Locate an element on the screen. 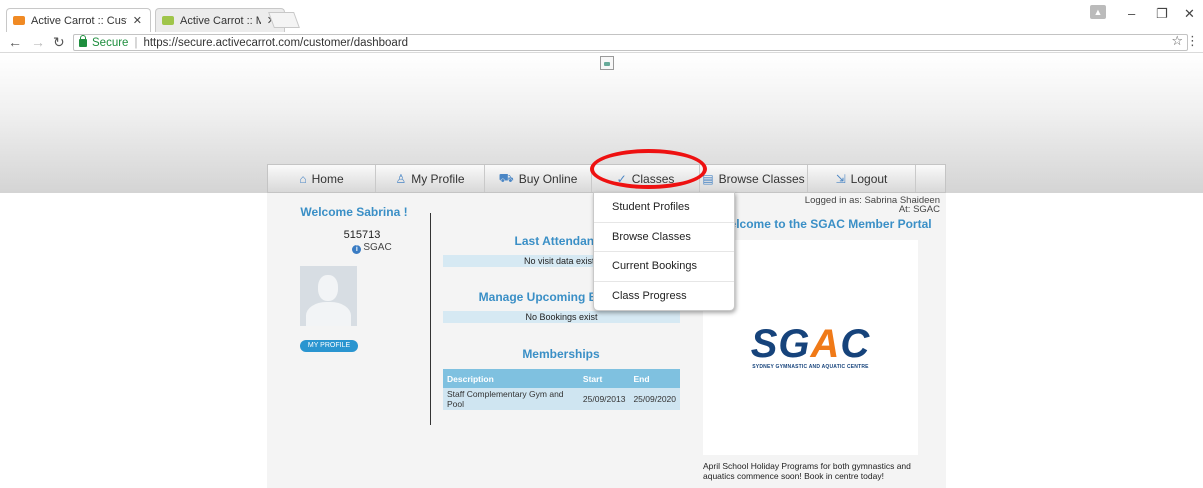  nav-my-profile: ♙ My Profile is located at coordinates (430, 178).